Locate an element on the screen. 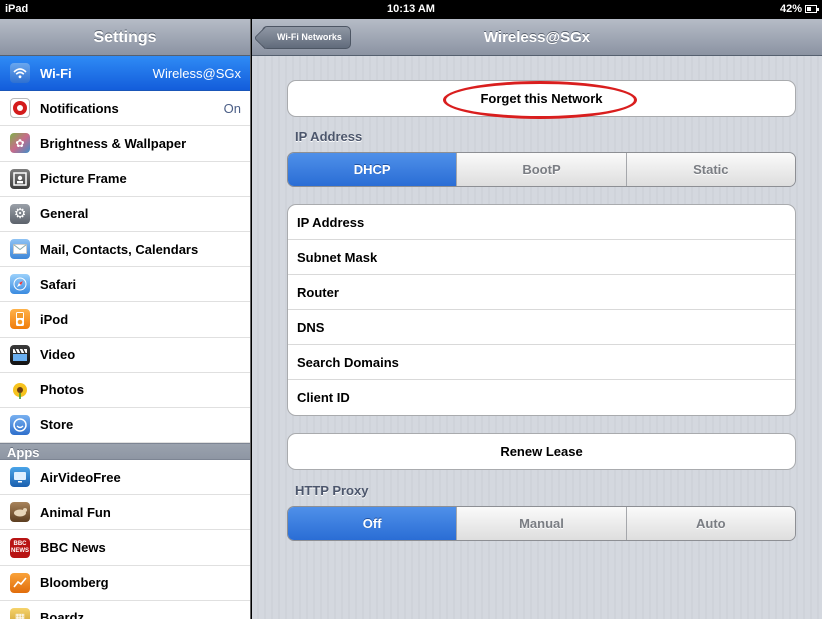 The width and height of the screenshot is (822, 619). apps-section-header: Apps is located at coordinates (125, 452).